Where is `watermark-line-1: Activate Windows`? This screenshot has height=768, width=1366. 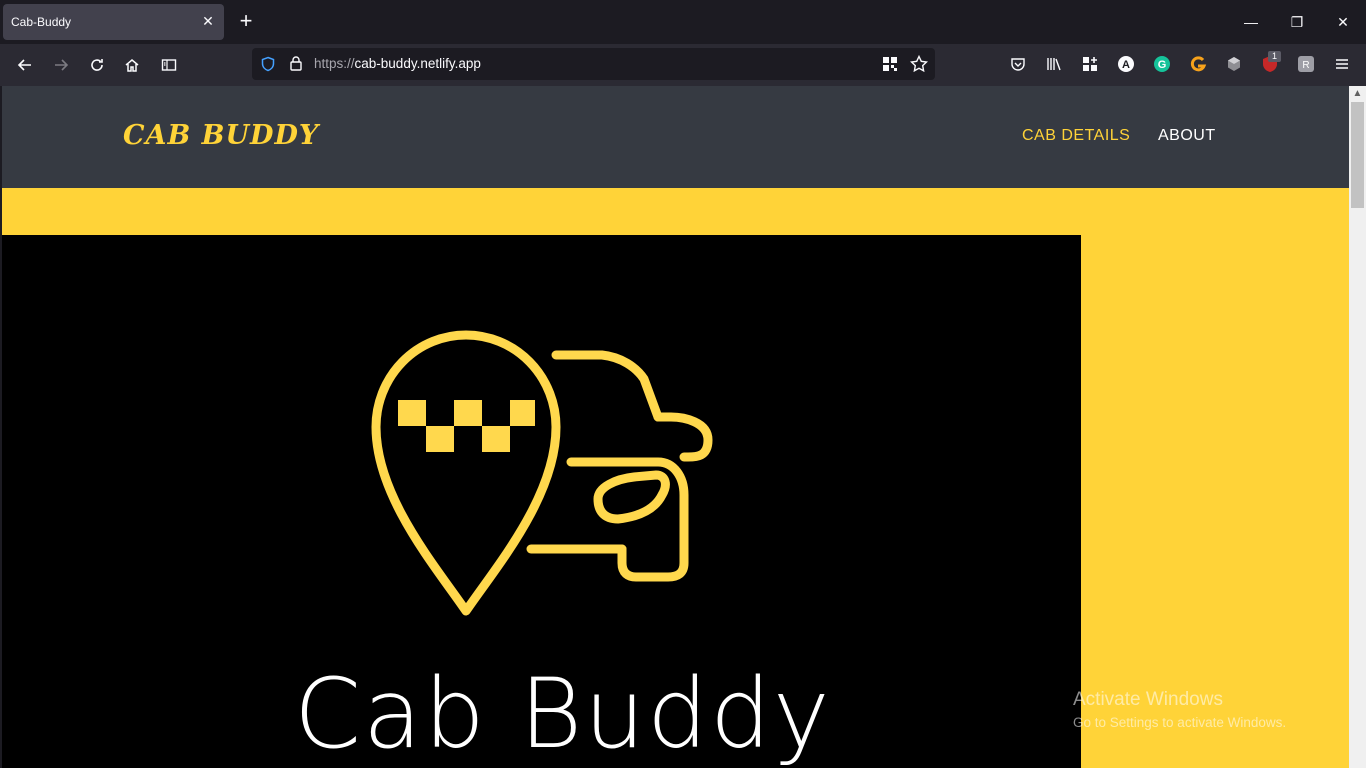 watermark-line-1: Activate Windows is located at coordinates (1148, 699).